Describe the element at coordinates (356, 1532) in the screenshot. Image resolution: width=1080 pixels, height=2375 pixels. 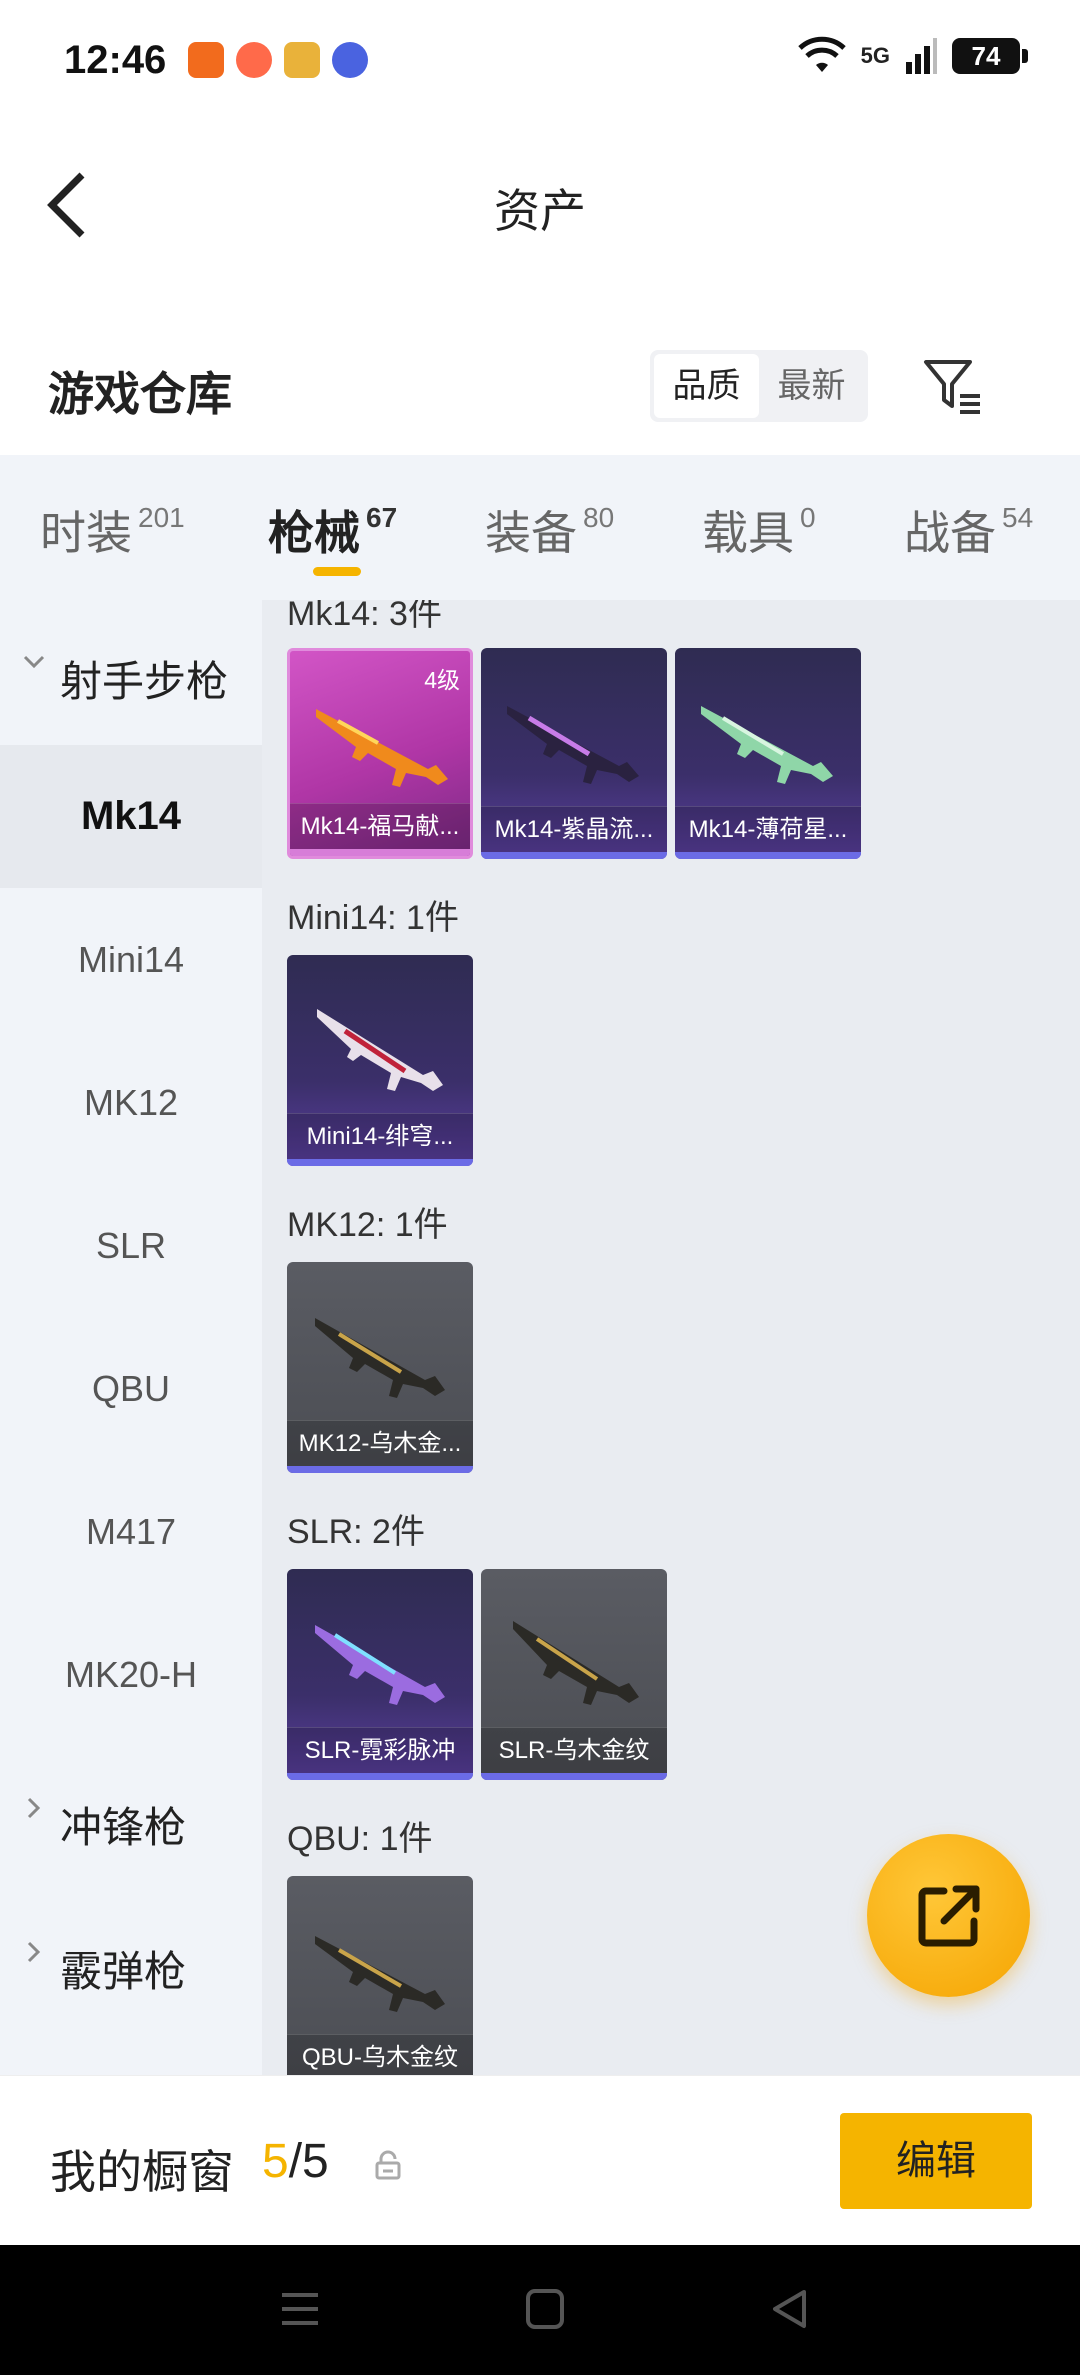
I see `section-title-slr: SLR: 2件` at that location.